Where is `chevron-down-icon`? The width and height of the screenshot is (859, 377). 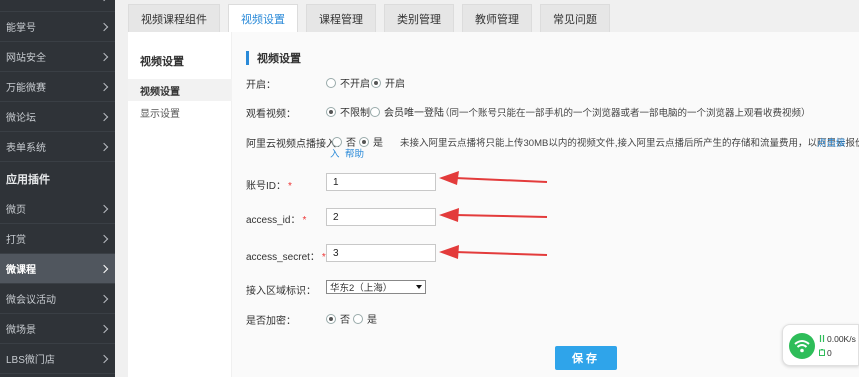
chevron-down-icon is located at coordinates (419, 287).